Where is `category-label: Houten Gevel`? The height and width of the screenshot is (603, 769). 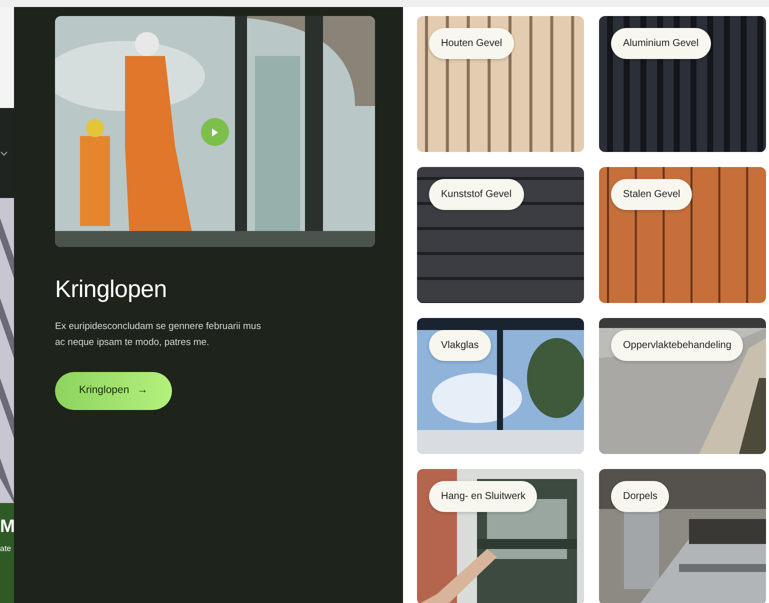 category-label: Houten Gevel is located at coordinates (471, 43).